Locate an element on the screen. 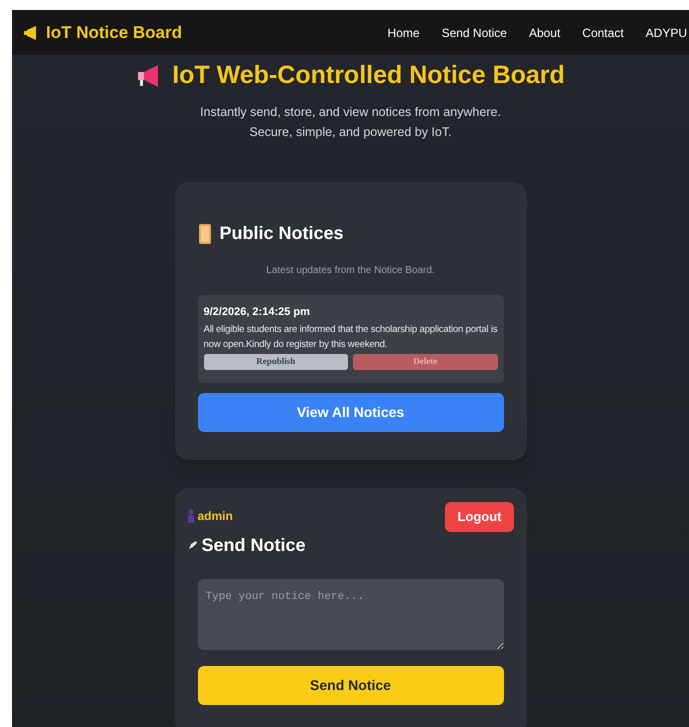 The height and width of the screenshot is (727, 689). nav-link: Contact is located at coordinates (603, 33).